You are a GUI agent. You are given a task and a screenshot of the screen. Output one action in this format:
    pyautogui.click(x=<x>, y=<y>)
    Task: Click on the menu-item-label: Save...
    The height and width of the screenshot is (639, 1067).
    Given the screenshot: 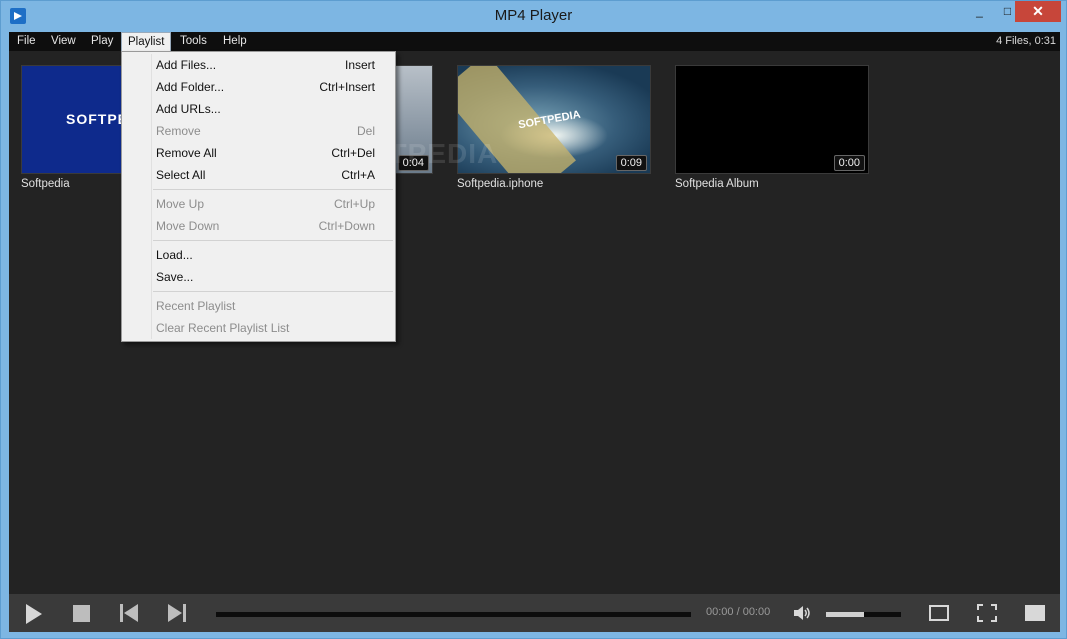 What is the action you would take?
    pyautogui.click(x=175, y=277)
    